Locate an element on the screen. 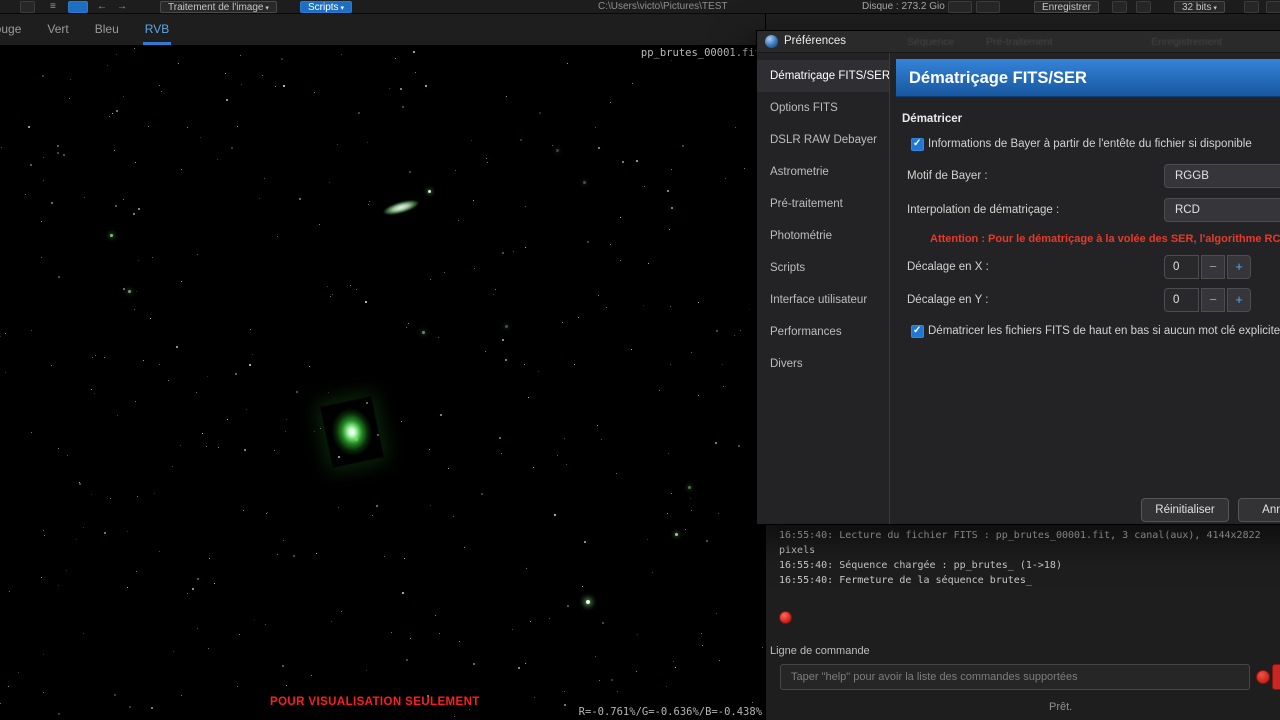 This screenshot has width=1280, height=720. offset-y-value: 0 is located at coordinates (1181, 300).